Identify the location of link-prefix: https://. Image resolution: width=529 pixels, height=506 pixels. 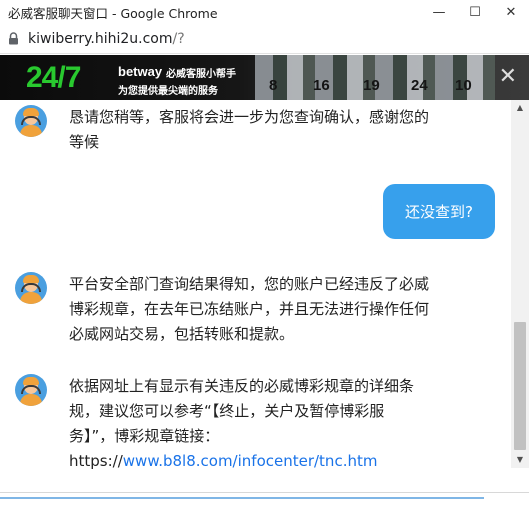
(96, 461).